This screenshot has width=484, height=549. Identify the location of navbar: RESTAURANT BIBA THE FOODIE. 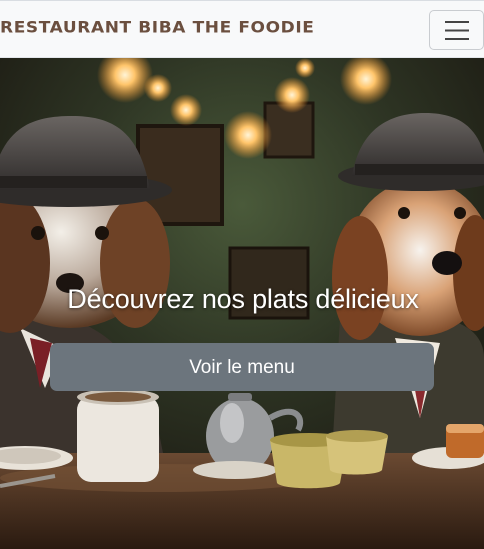
(242, 29).